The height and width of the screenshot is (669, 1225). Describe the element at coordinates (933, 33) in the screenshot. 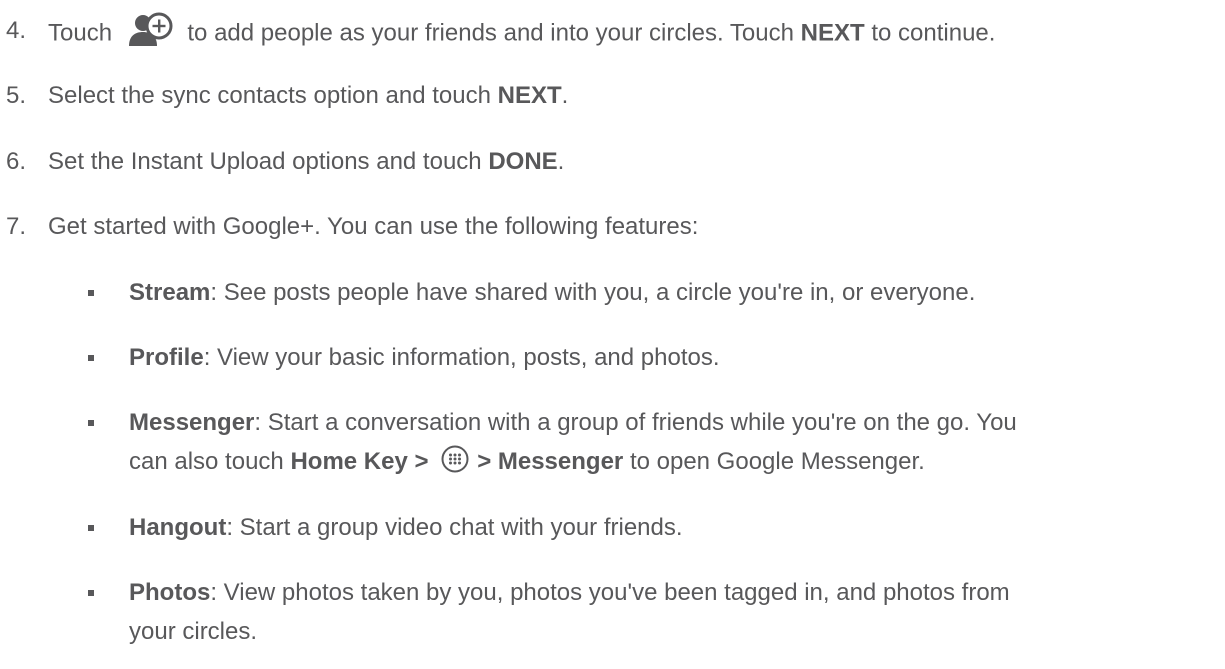

I see `step-text-post: to continue.` at that location.